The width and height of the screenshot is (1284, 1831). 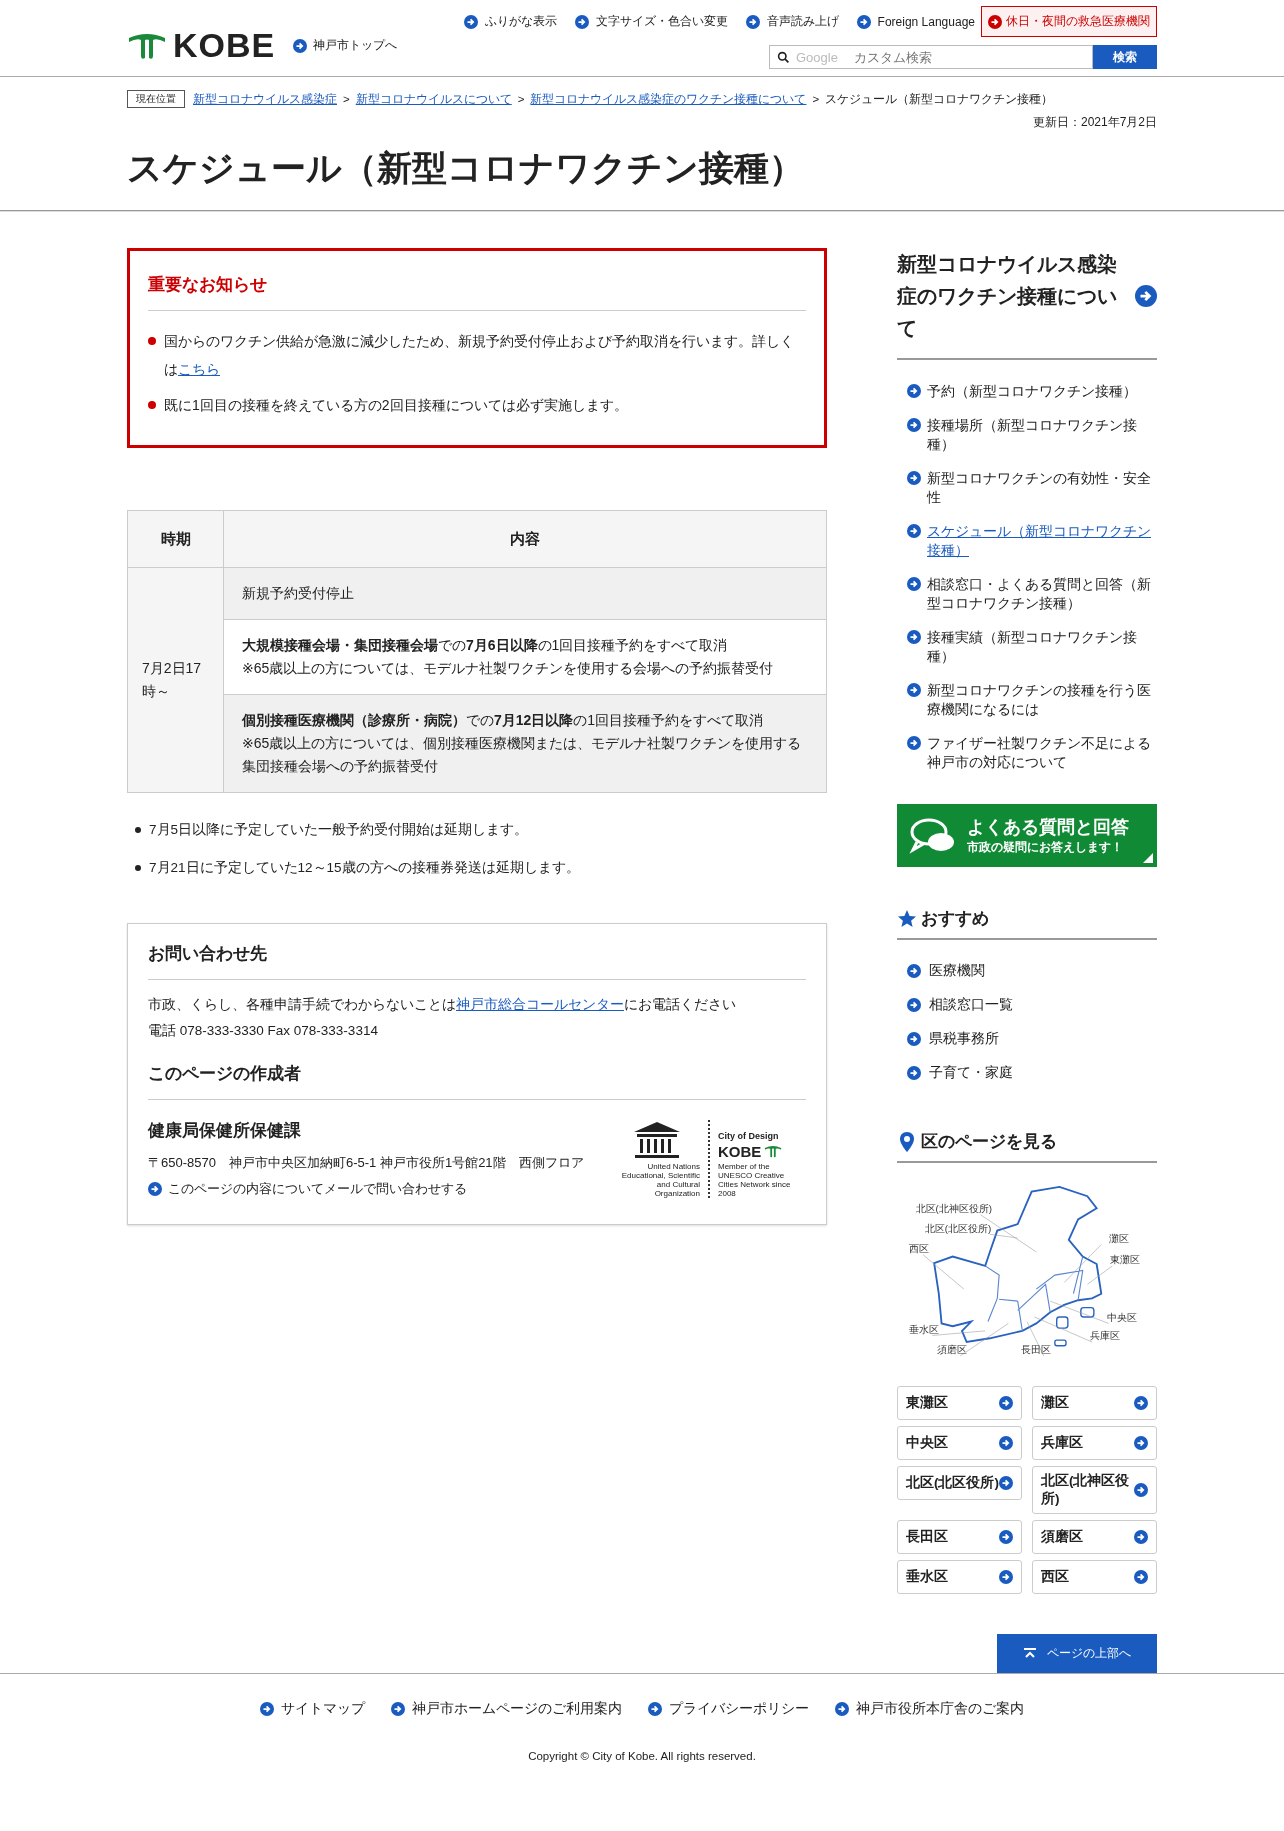 I want to click on ward-button: 東灘区, so click(x=959, y=1403).